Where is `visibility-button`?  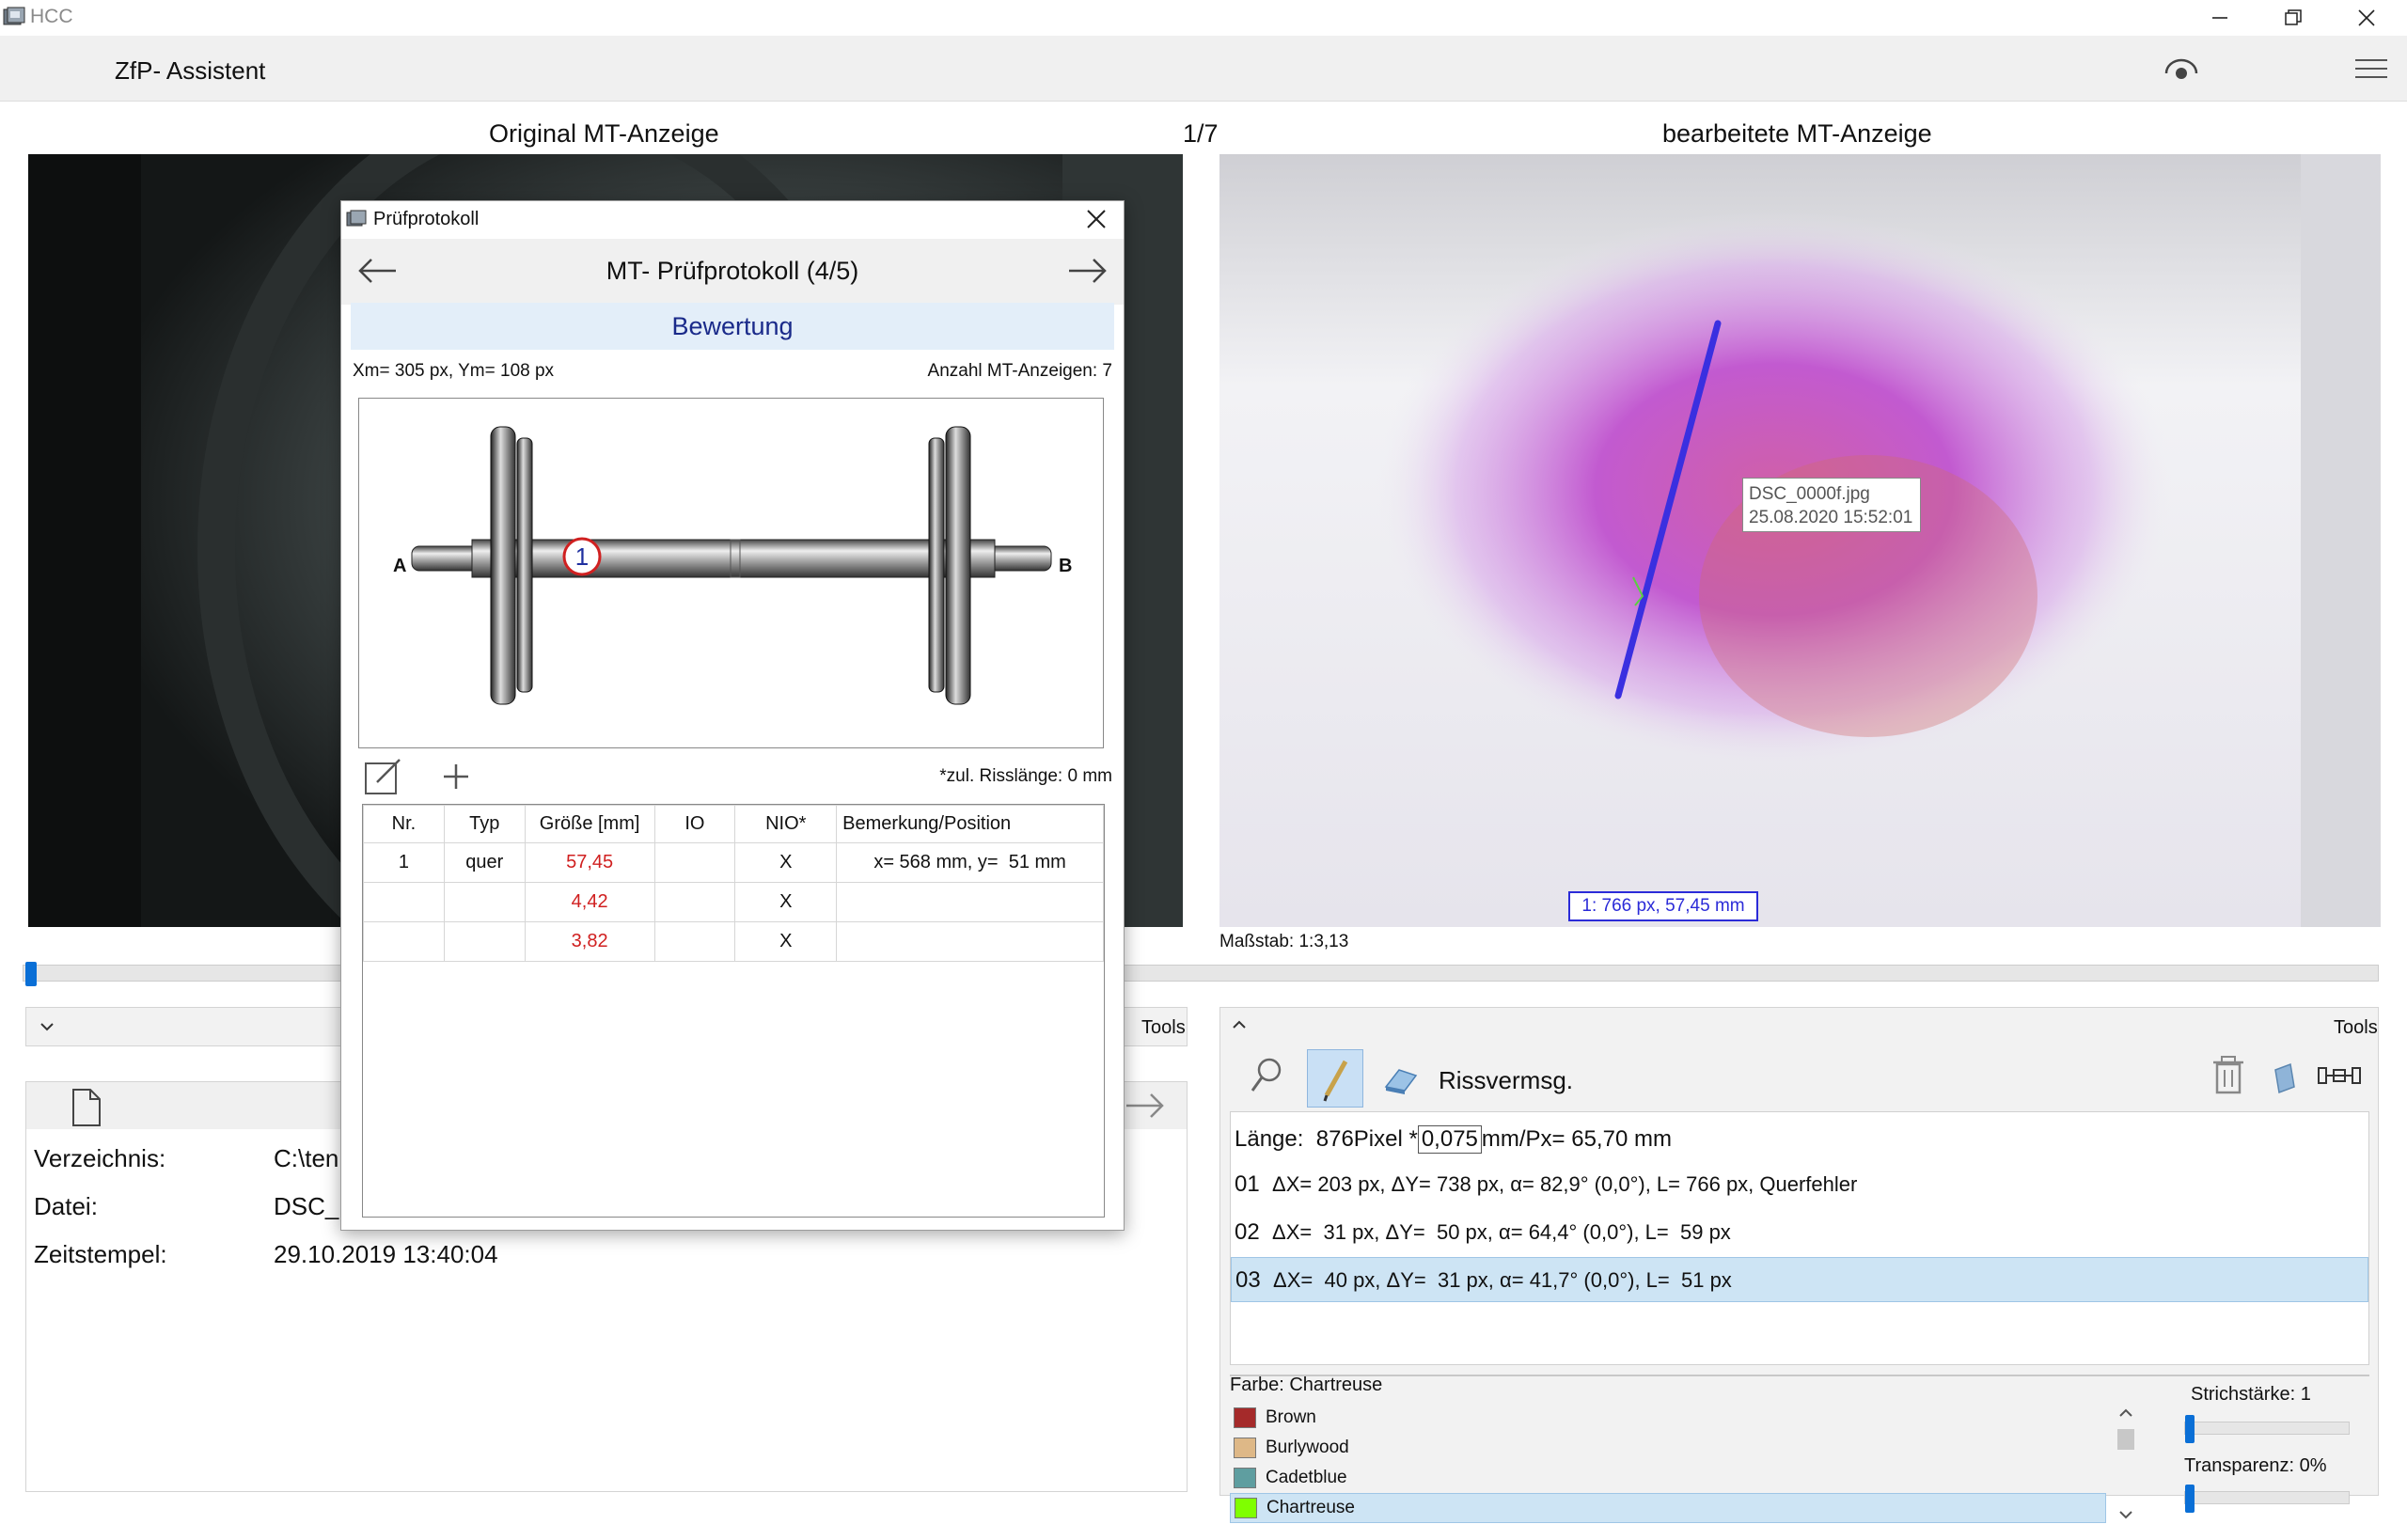 visibility-button is located at coordinates (2181, 71).